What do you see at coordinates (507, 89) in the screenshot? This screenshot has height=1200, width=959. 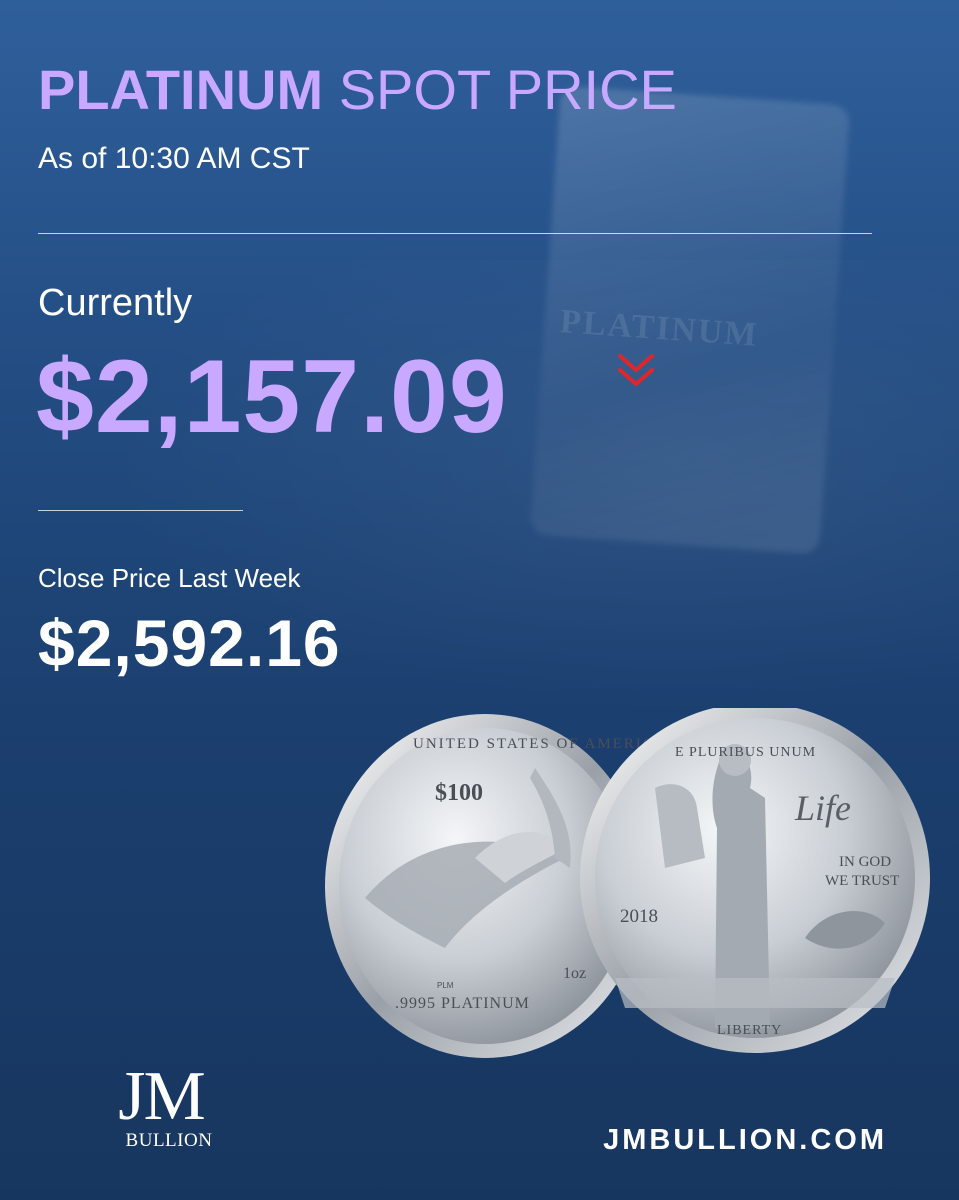 I see `title-suffix: SPOT PRICE` at bounding box center [507, 89].